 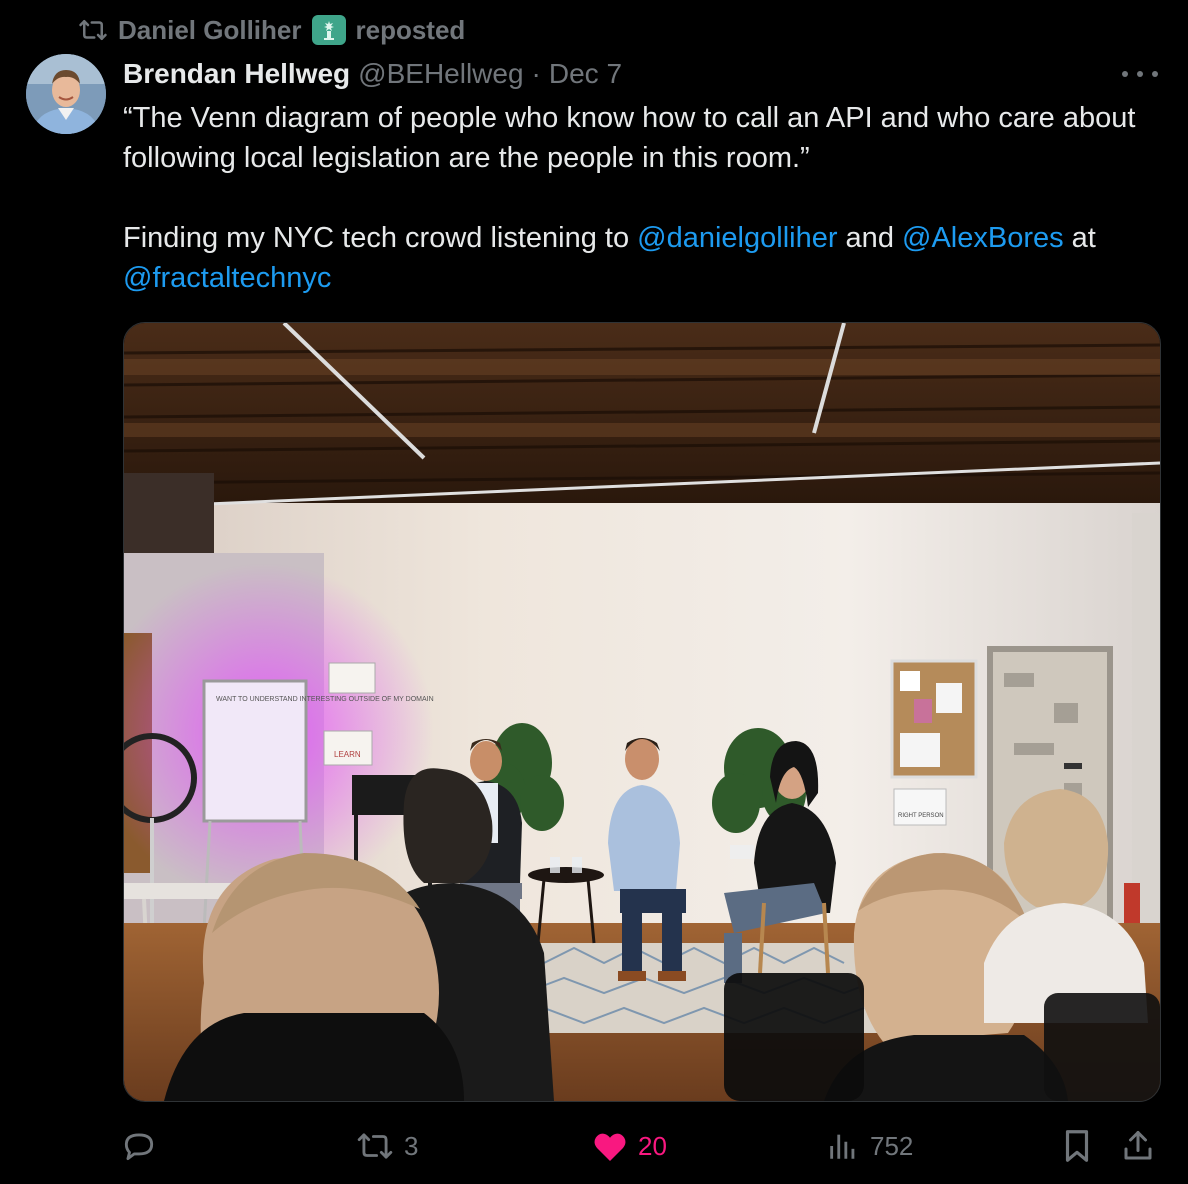 What do you see at coordinates (139, 1146) in the screenshot?
I see `reply-icon` at bounding box center [139, 1146].